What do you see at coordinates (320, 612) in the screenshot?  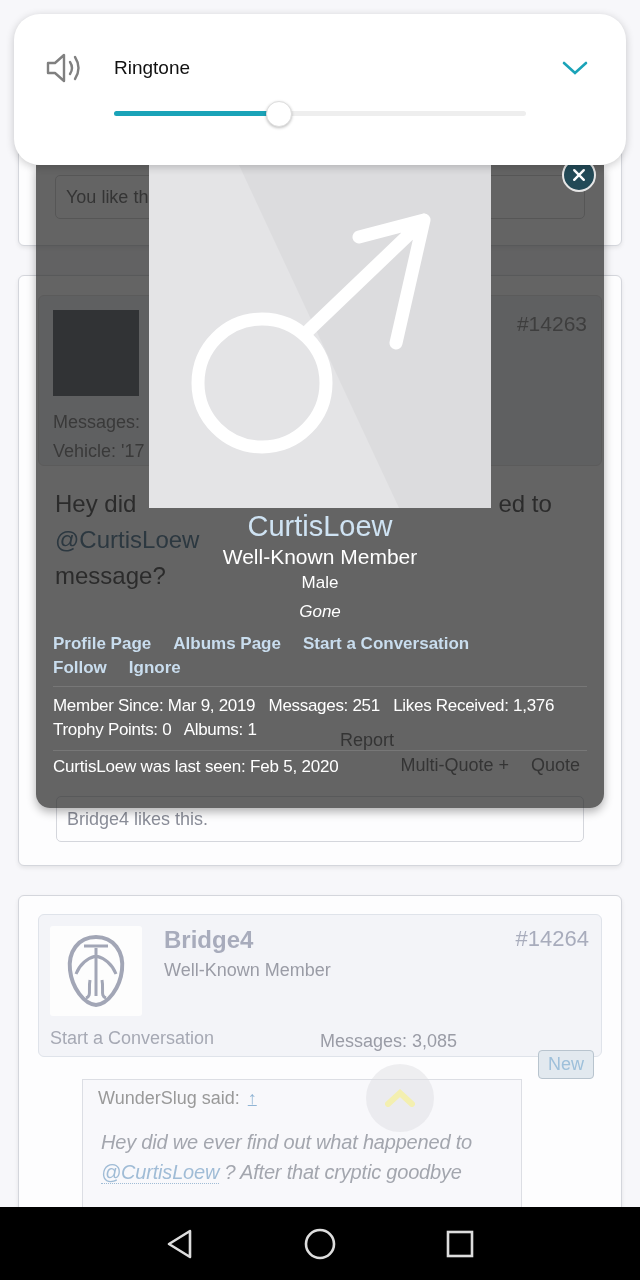 I see `status-text: Gone` at bounding box center [320, 612].